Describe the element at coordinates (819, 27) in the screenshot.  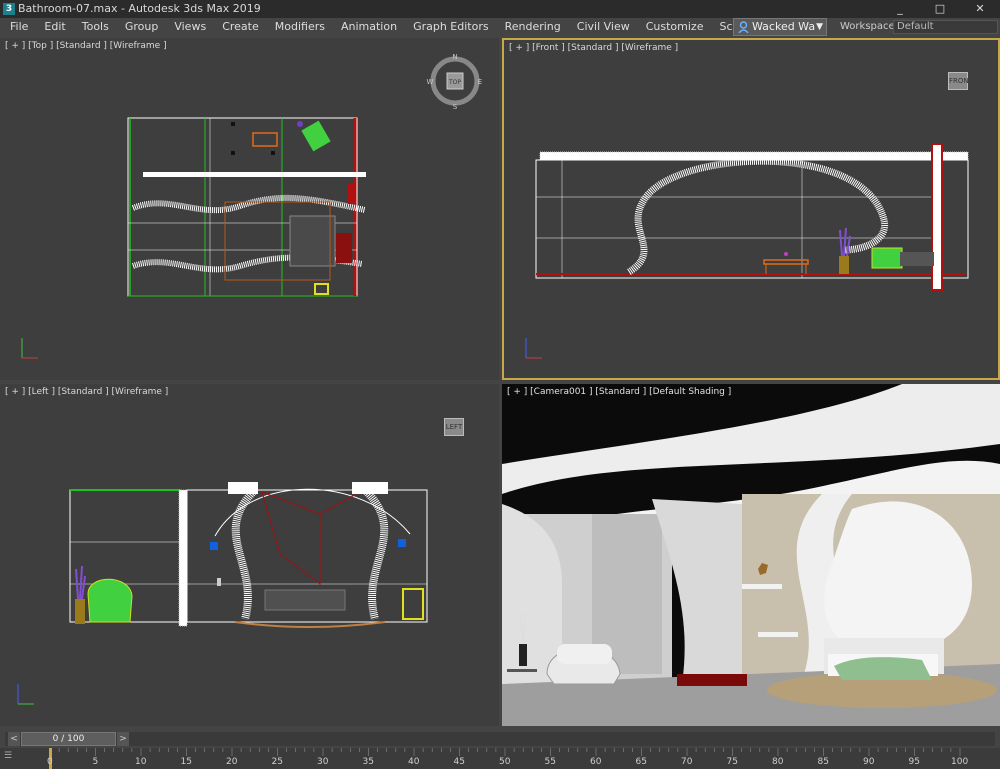
I see `chevron-down-icon: ▼` at that location.